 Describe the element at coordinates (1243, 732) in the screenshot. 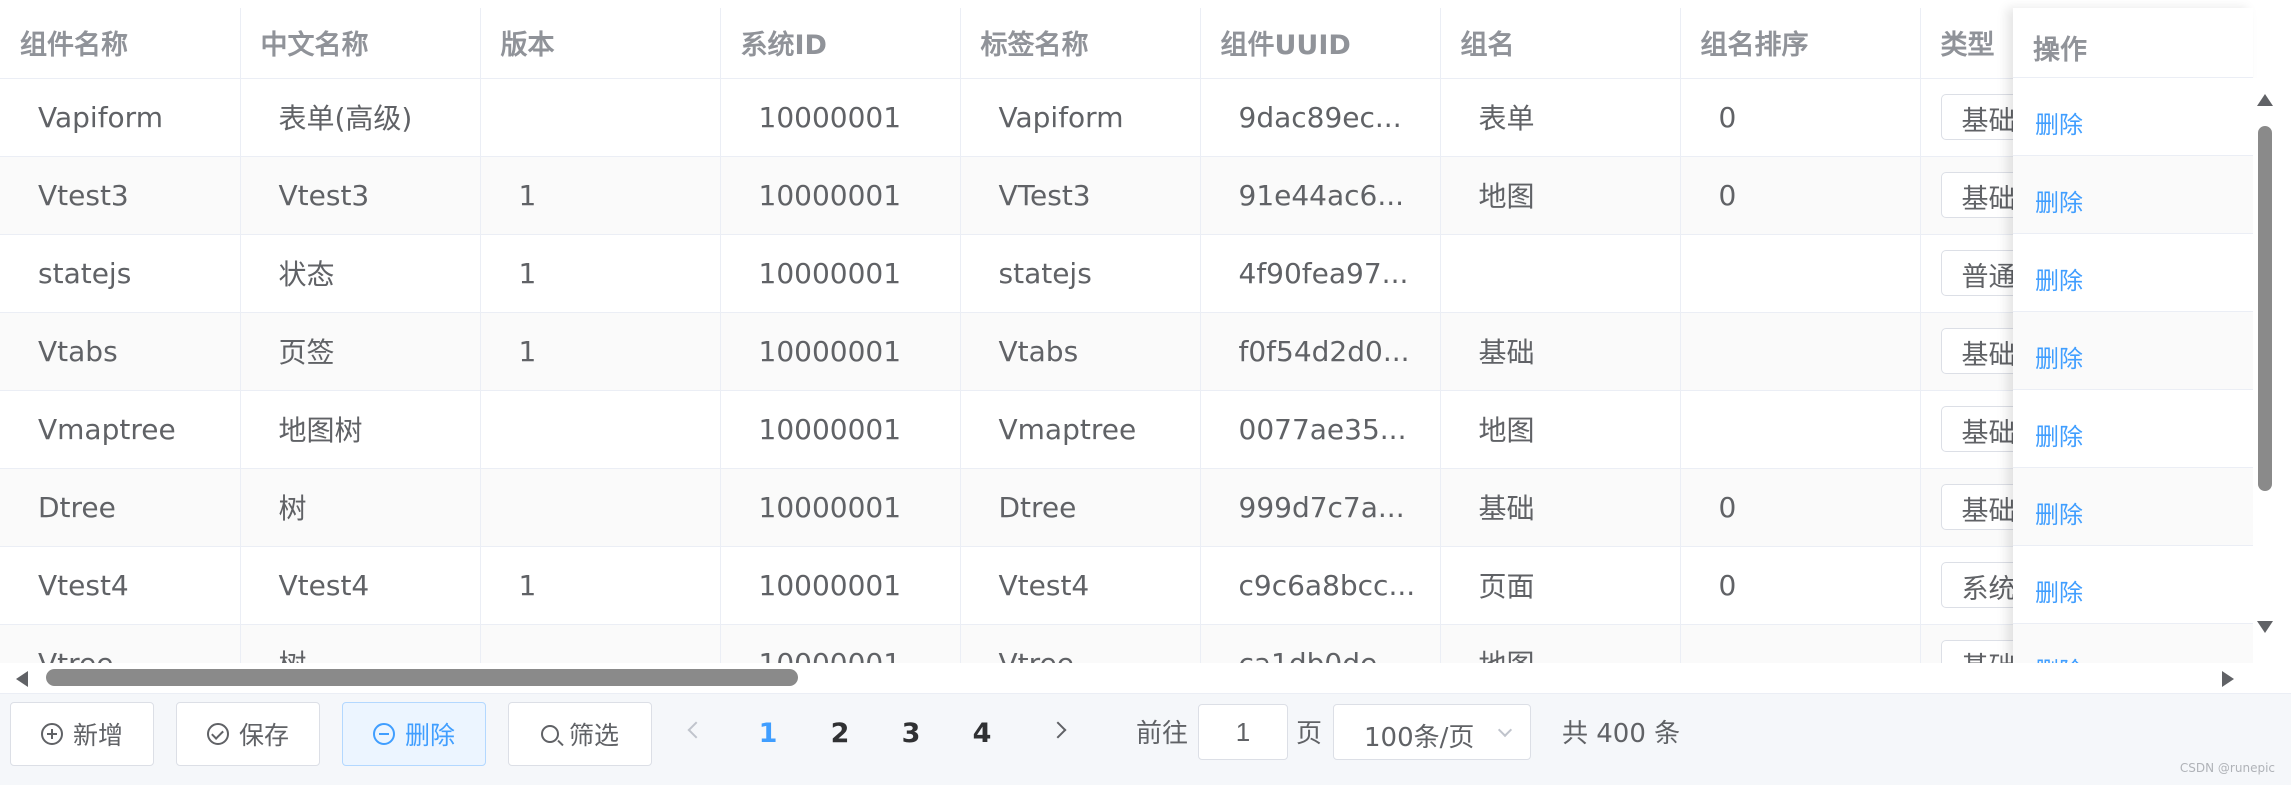

I see `goto-page-input` at that location.